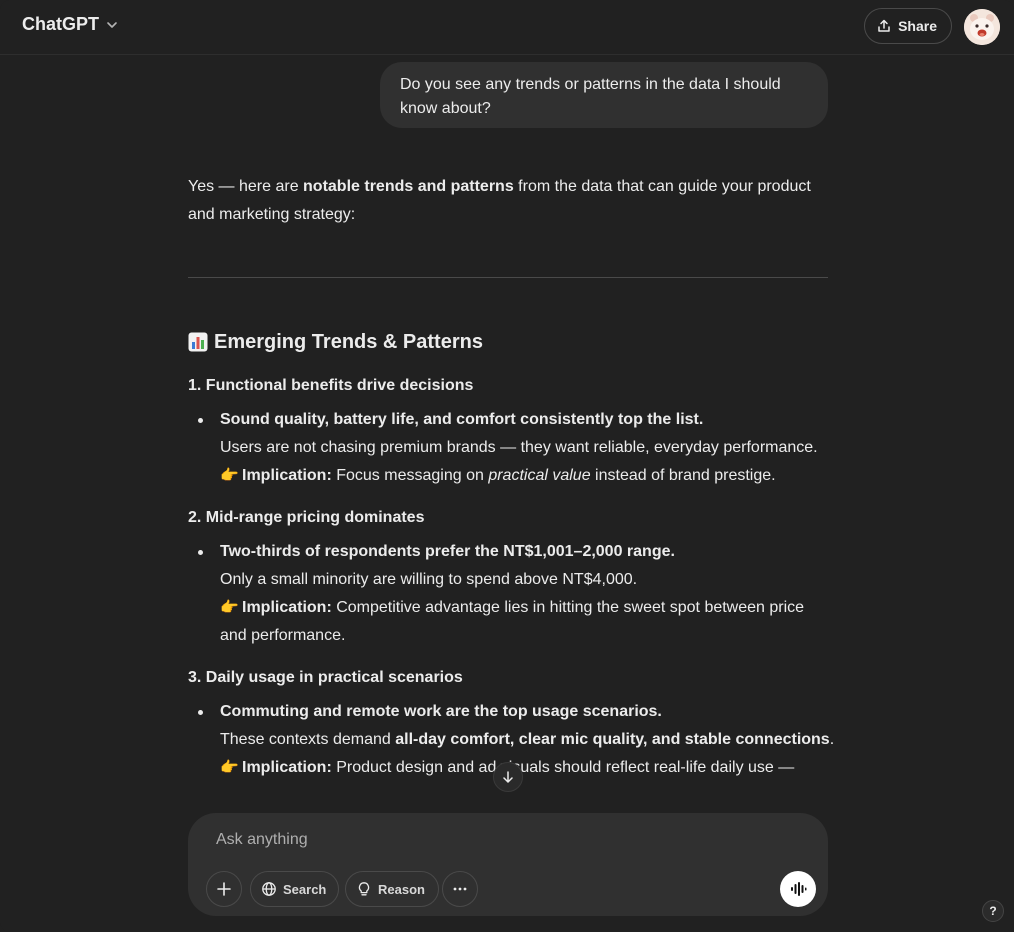  I want to click on lightbulb-icon, so click(364, 889).